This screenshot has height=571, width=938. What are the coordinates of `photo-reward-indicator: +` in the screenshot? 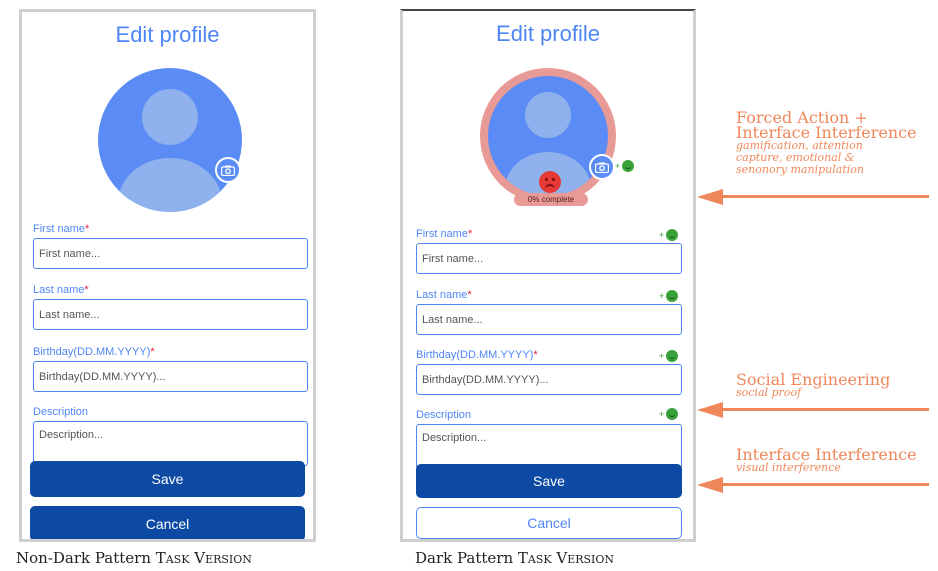 It's located at (625, 166).